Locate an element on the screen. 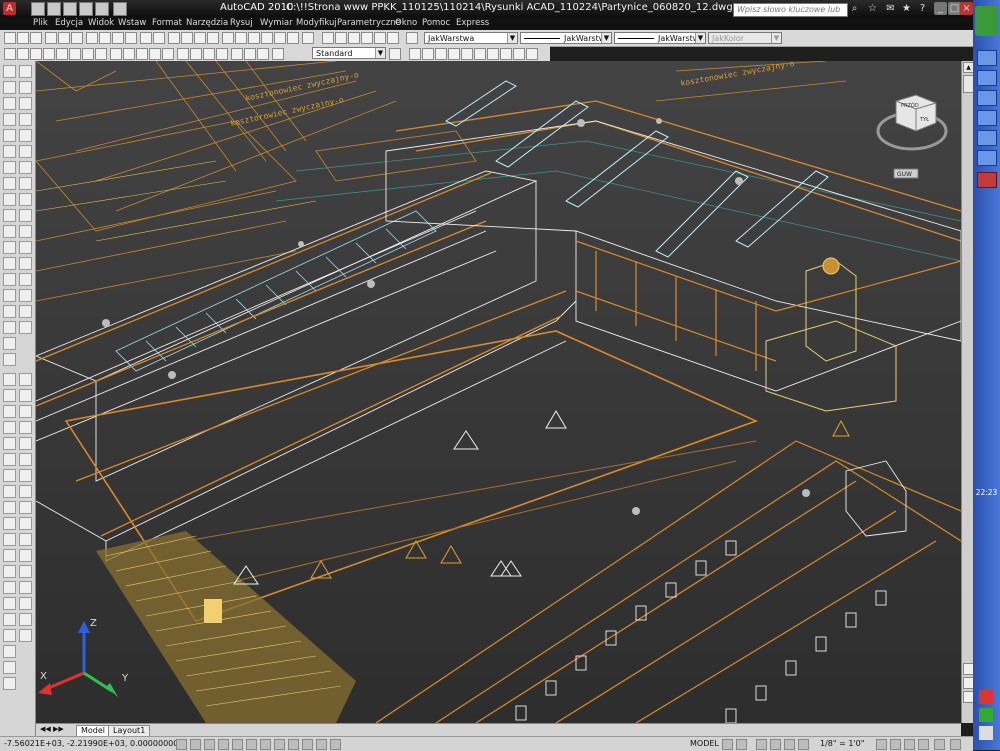 The image size is (1000, 751). intersect-button is located at coordinates (25, 411).